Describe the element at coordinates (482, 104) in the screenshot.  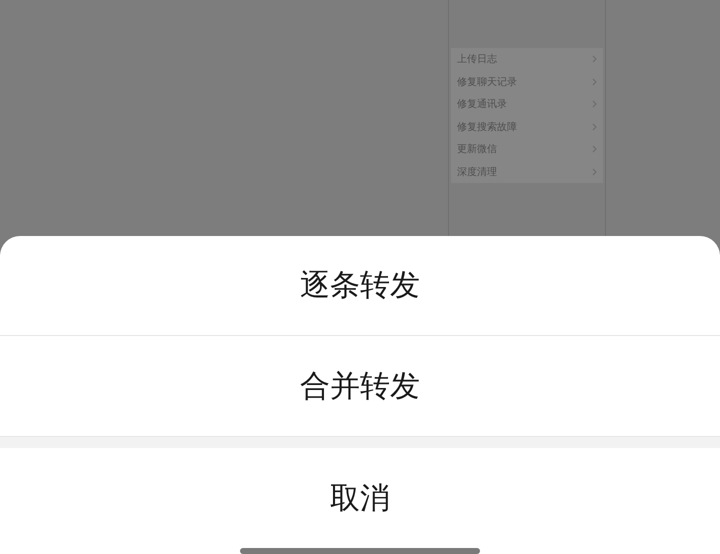
I see `setting-item: 修复通讯录` at that location.